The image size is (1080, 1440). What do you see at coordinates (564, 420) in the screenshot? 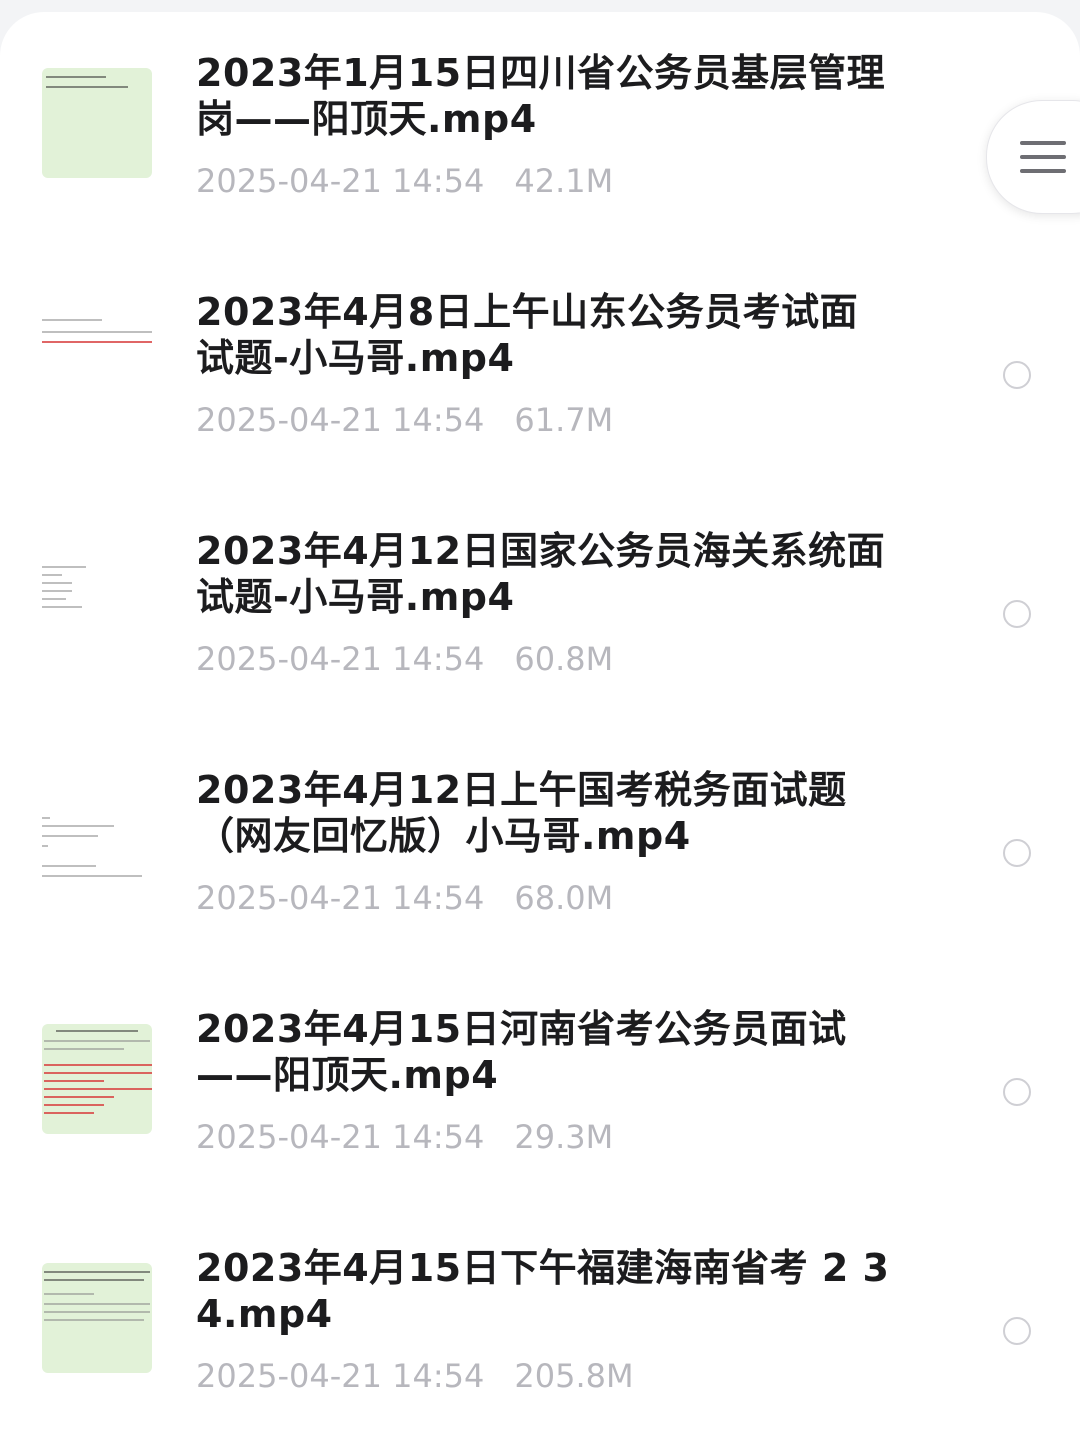
I see `file-size: 61.7M` at bounding box center [564, 420].